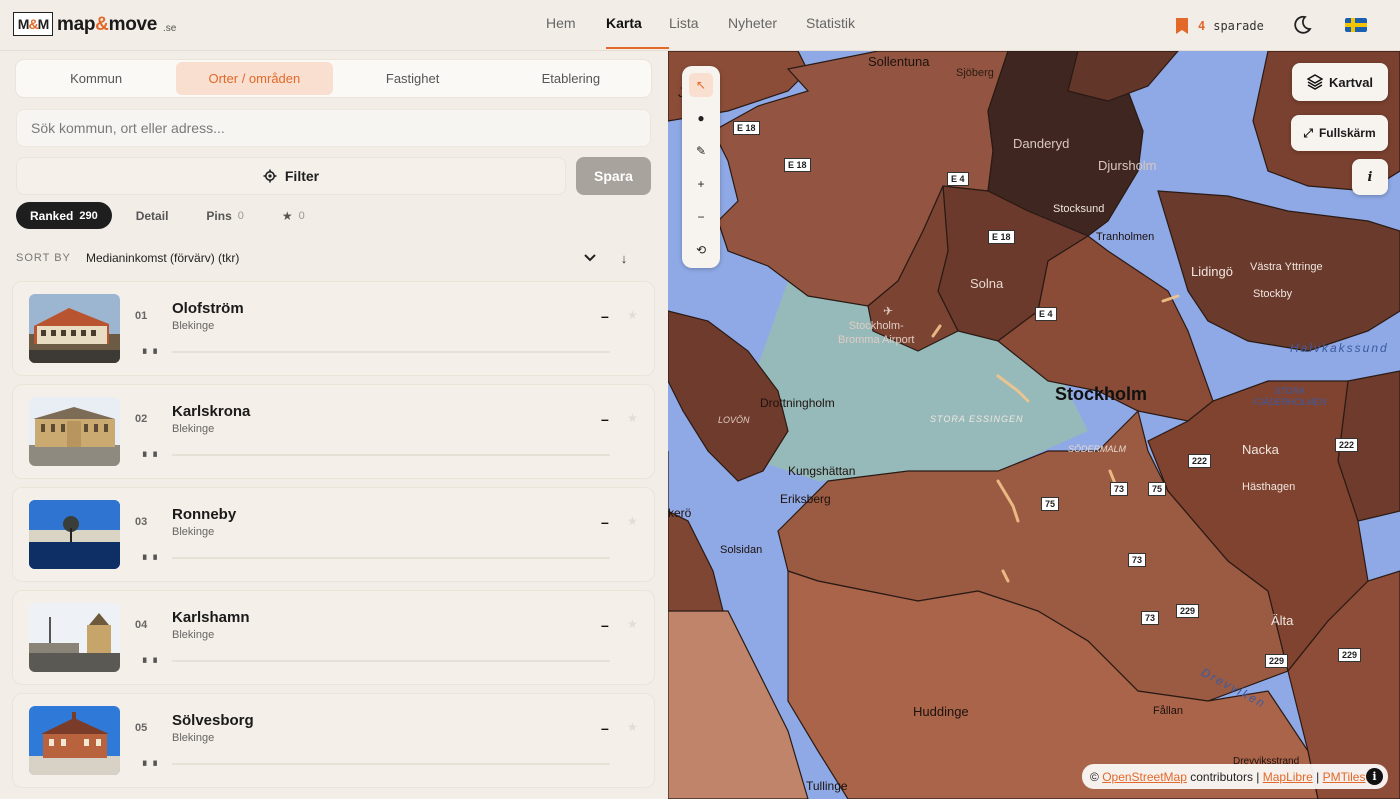 Image resolution: width=1400 pixels, height=799 pixels. I want to click on logo-mark-mid: &, so click(33, 24).